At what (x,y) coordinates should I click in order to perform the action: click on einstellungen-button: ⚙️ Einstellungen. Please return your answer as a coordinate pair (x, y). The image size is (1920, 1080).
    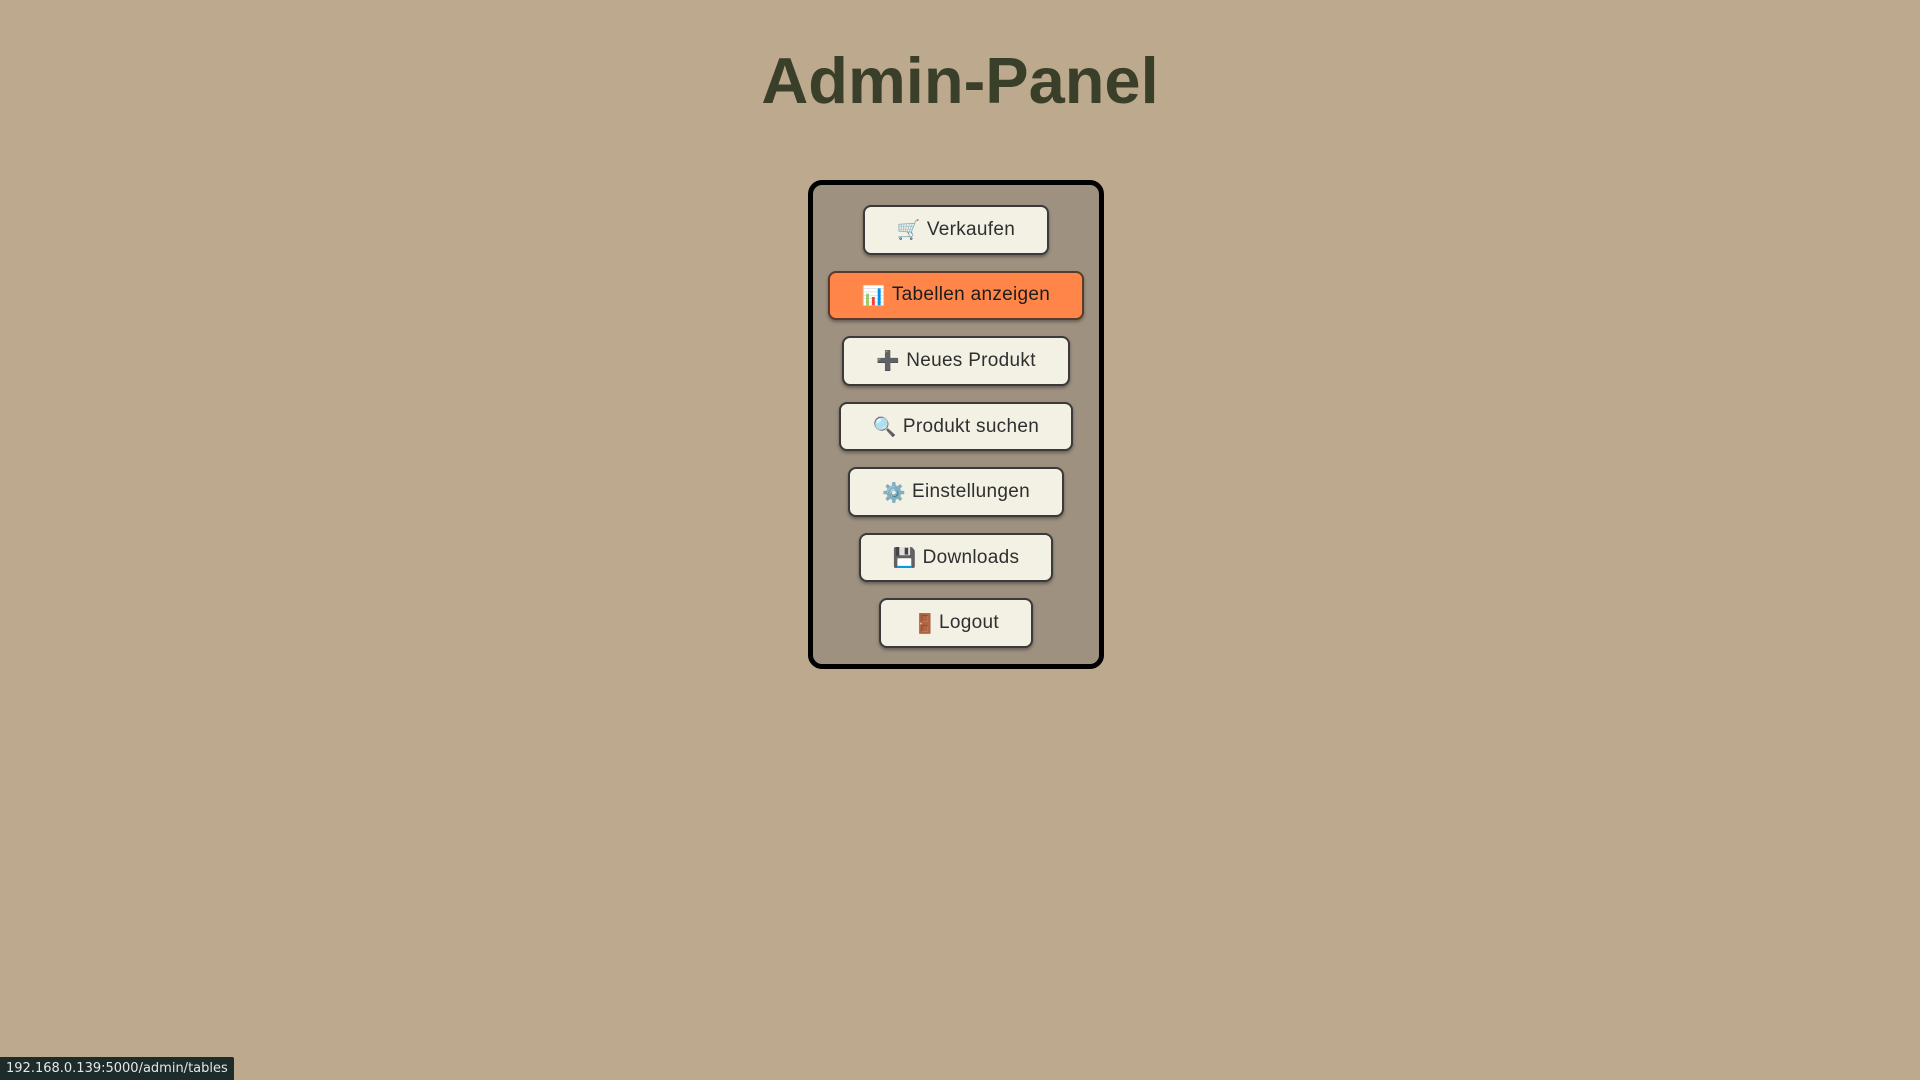
    Looking at the image, I should click on (956, 492).